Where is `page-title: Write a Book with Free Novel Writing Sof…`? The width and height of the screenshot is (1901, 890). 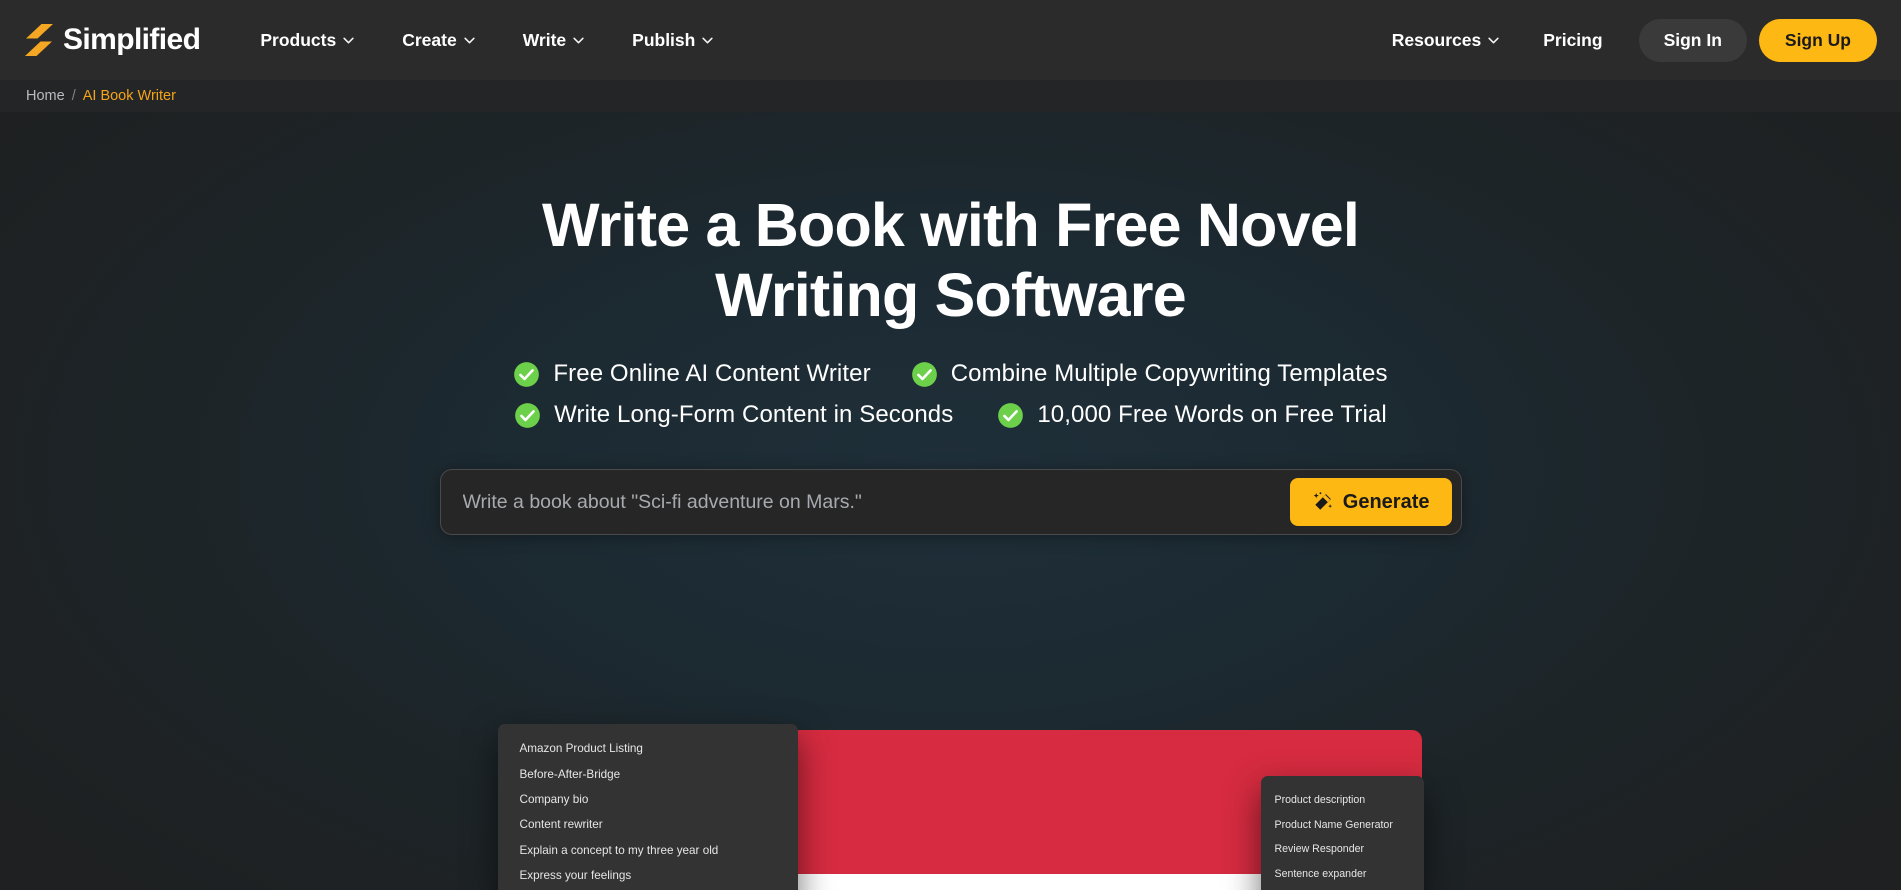
page-title: Write a Book with Free Novel Writing Sof… is located at coordinates (950, 260).